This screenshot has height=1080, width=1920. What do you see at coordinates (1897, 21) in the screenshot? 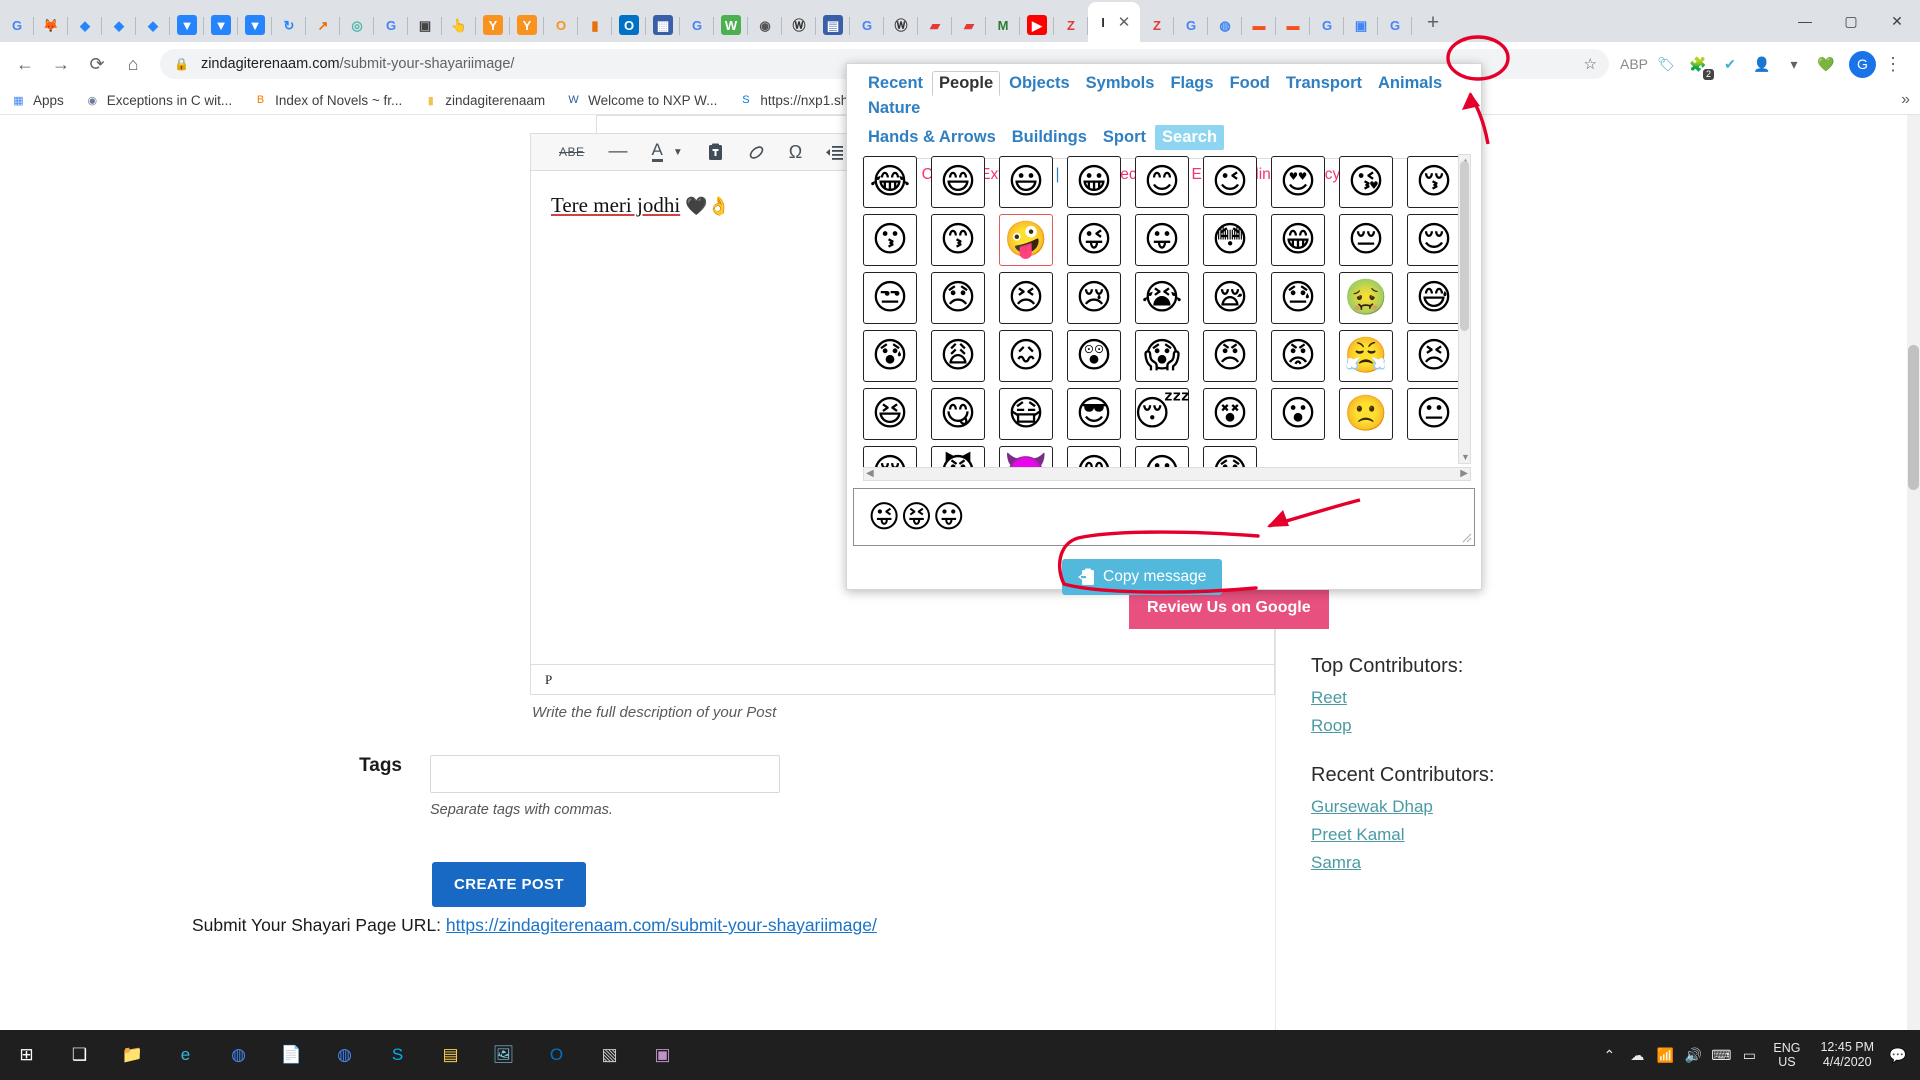
I see `close-window-button: ✕` at bounding box center [1897, 21].